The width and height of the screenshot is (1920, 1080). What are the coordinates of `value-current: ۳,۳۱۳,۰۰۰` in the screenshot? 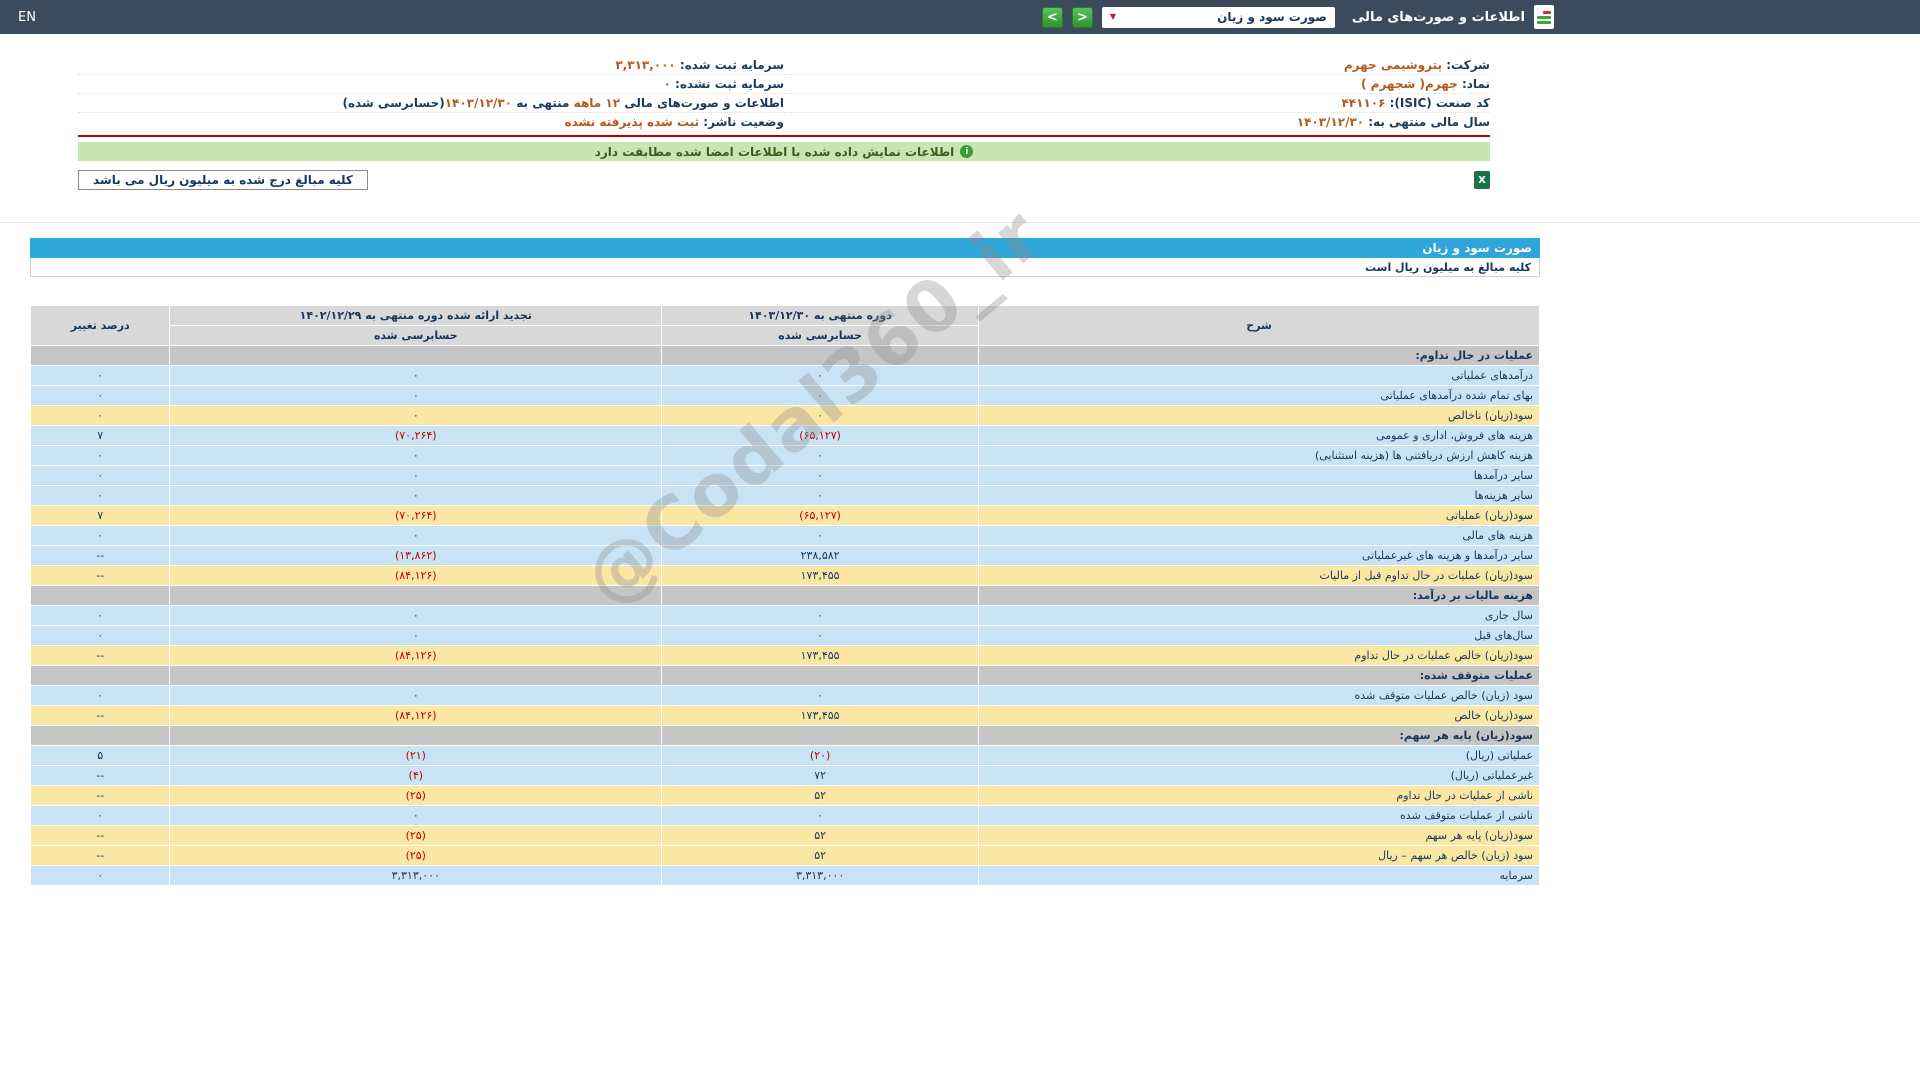 It's located at (820, 875).